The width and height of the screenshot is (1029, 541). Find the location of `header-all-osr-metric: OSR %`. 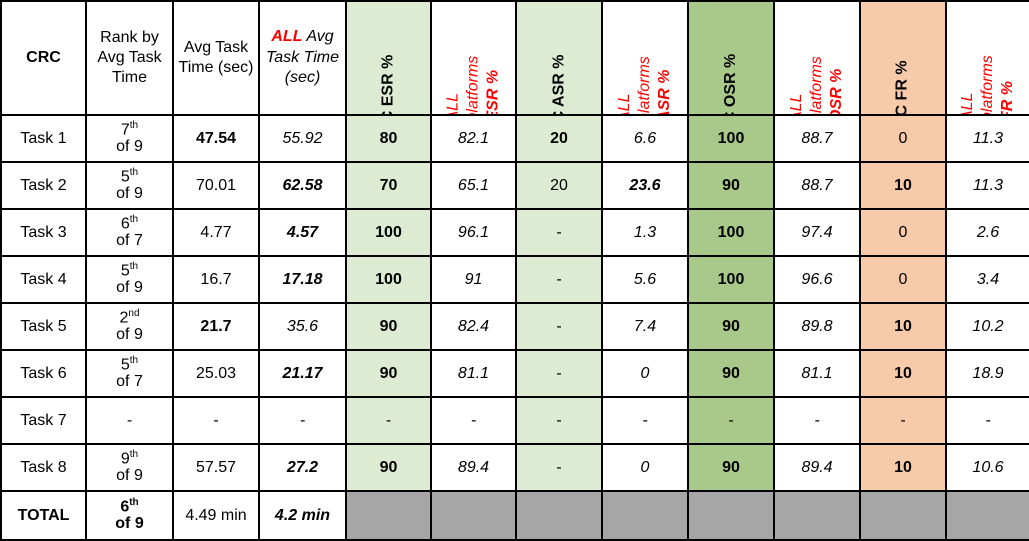

header-all-osr-metric: OSR % is located at coordinates (836, 91).